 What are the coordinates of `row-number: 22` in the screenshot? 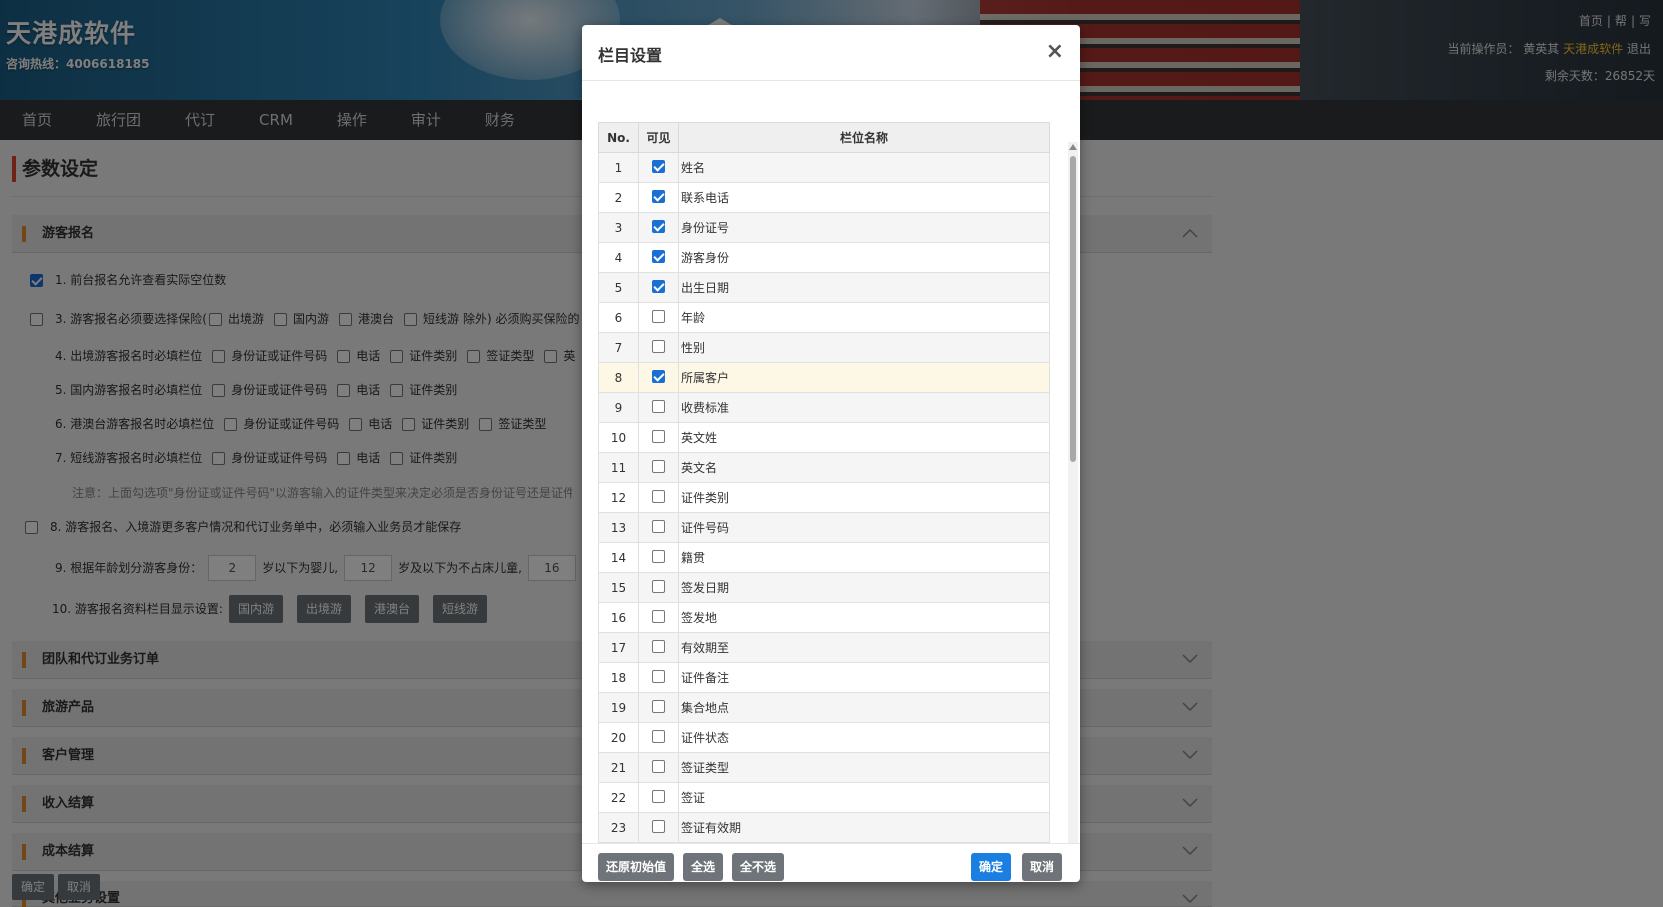 It's located at (618, 797).